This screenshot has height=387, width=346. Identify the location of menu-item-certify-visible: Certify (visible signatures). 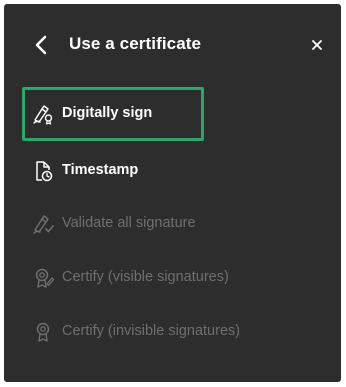
(167, 278).